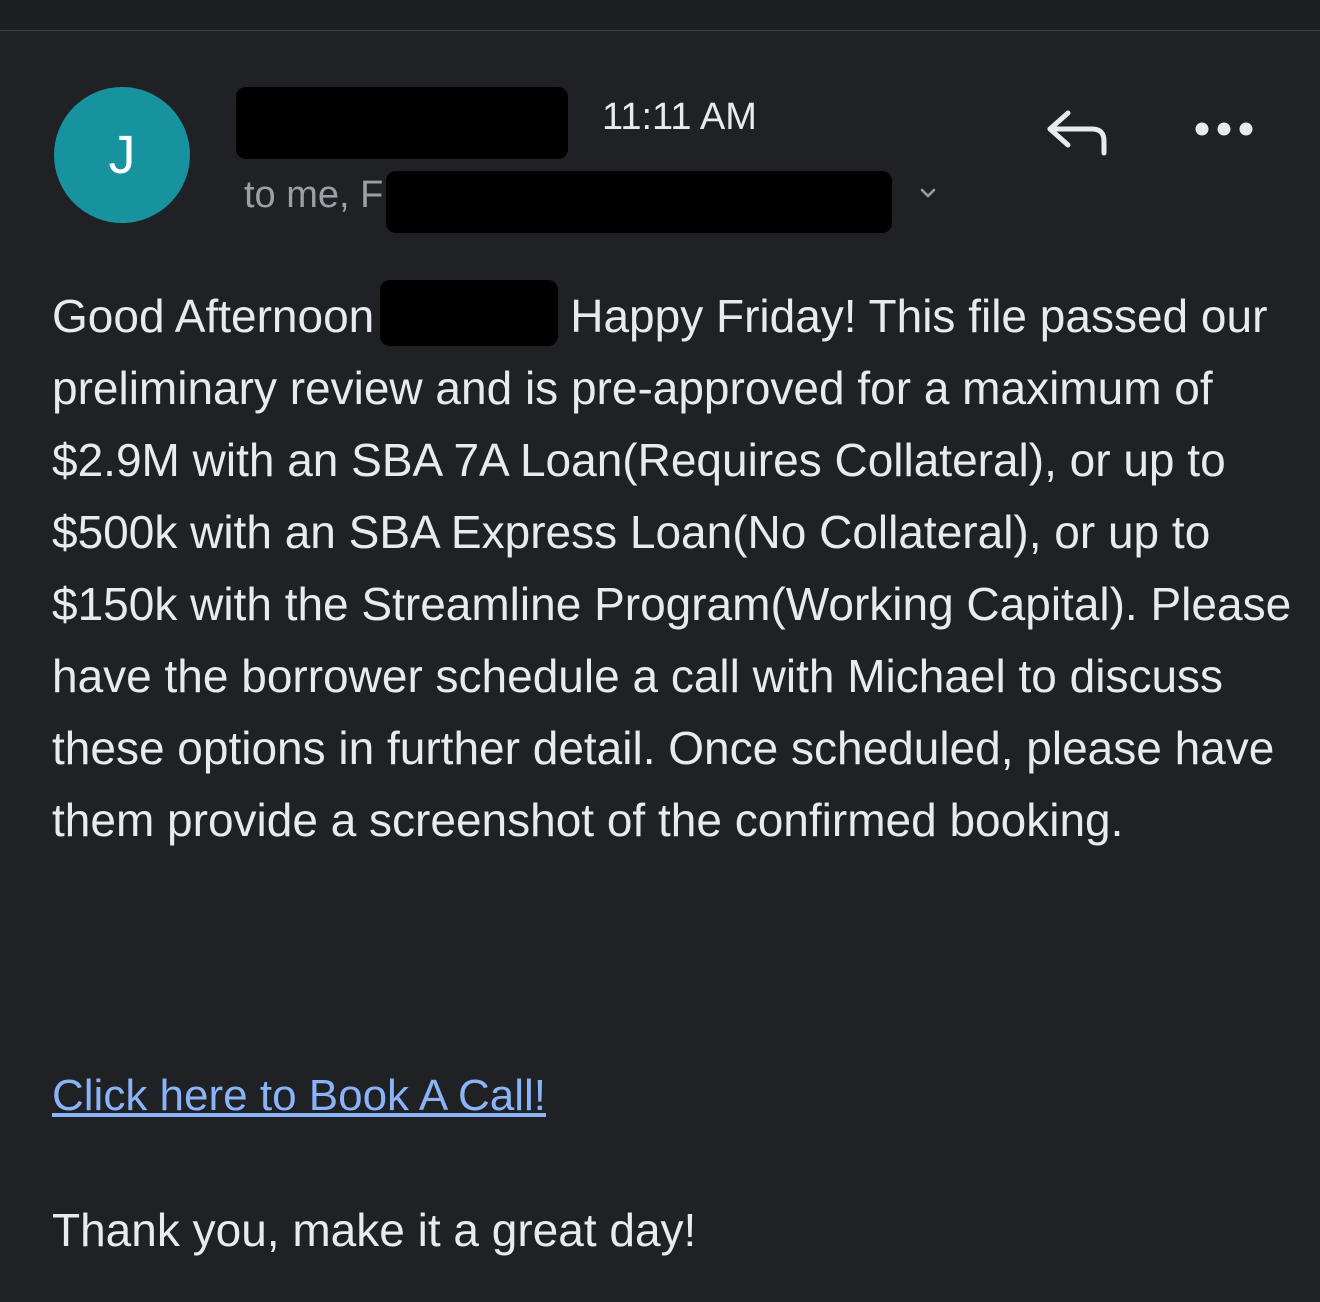 Image resolution: width=1320 pixels, height=1302 pixels. I want to click on recipients-text: to me, F, so click(314, 195).